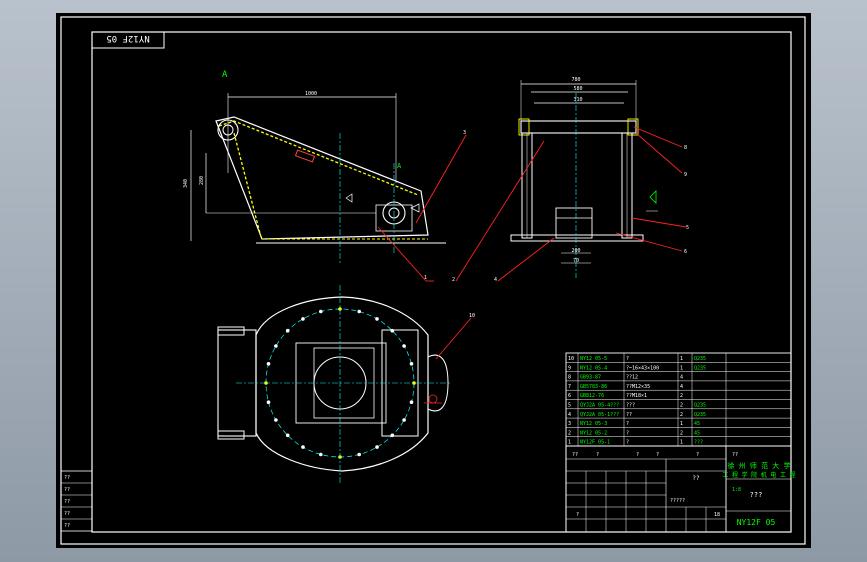 This screenshot has width=867, height=562. What do you see at coordinates (685, 175) in the screenshot?
I see `leader-9: 9` at bounding box center [685, 175].